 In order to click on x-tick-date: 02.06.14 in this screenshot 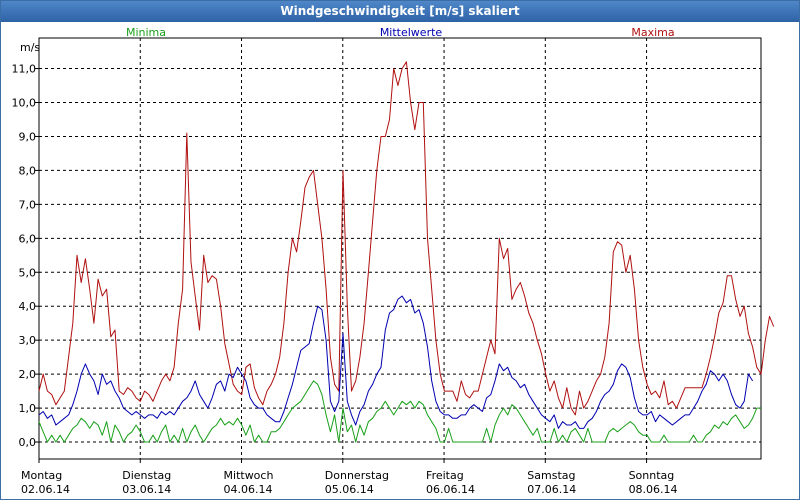, I will do `click(45, 489)`.